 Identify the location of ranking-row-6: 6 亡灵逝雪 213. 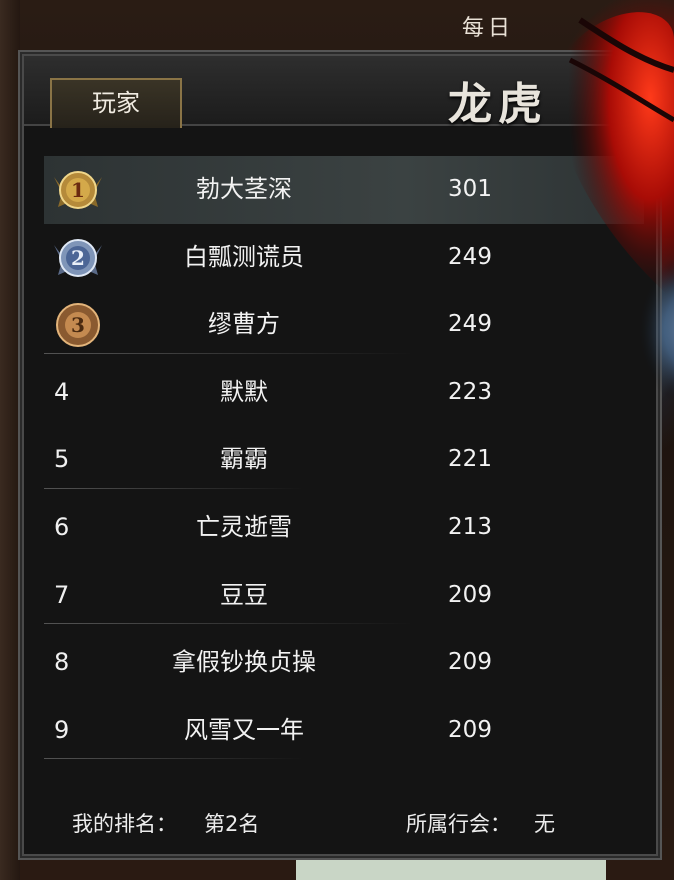
(344, 528).